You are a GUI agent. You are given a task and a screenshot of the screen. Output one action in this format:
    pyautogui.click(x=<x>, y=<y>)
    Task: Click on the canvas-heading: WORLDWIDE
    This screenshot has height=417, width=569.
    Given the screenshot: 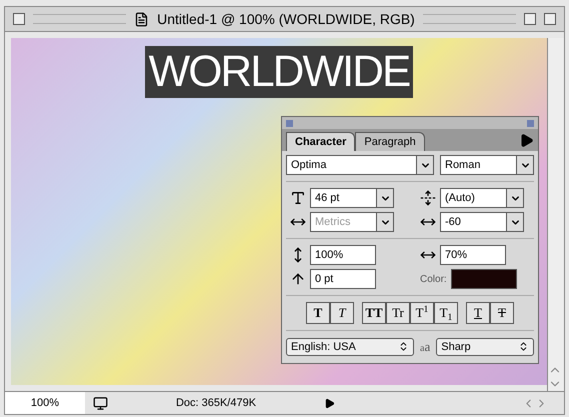 What is the action you would take?
    pyautogui.click(x=279, y=72)
    